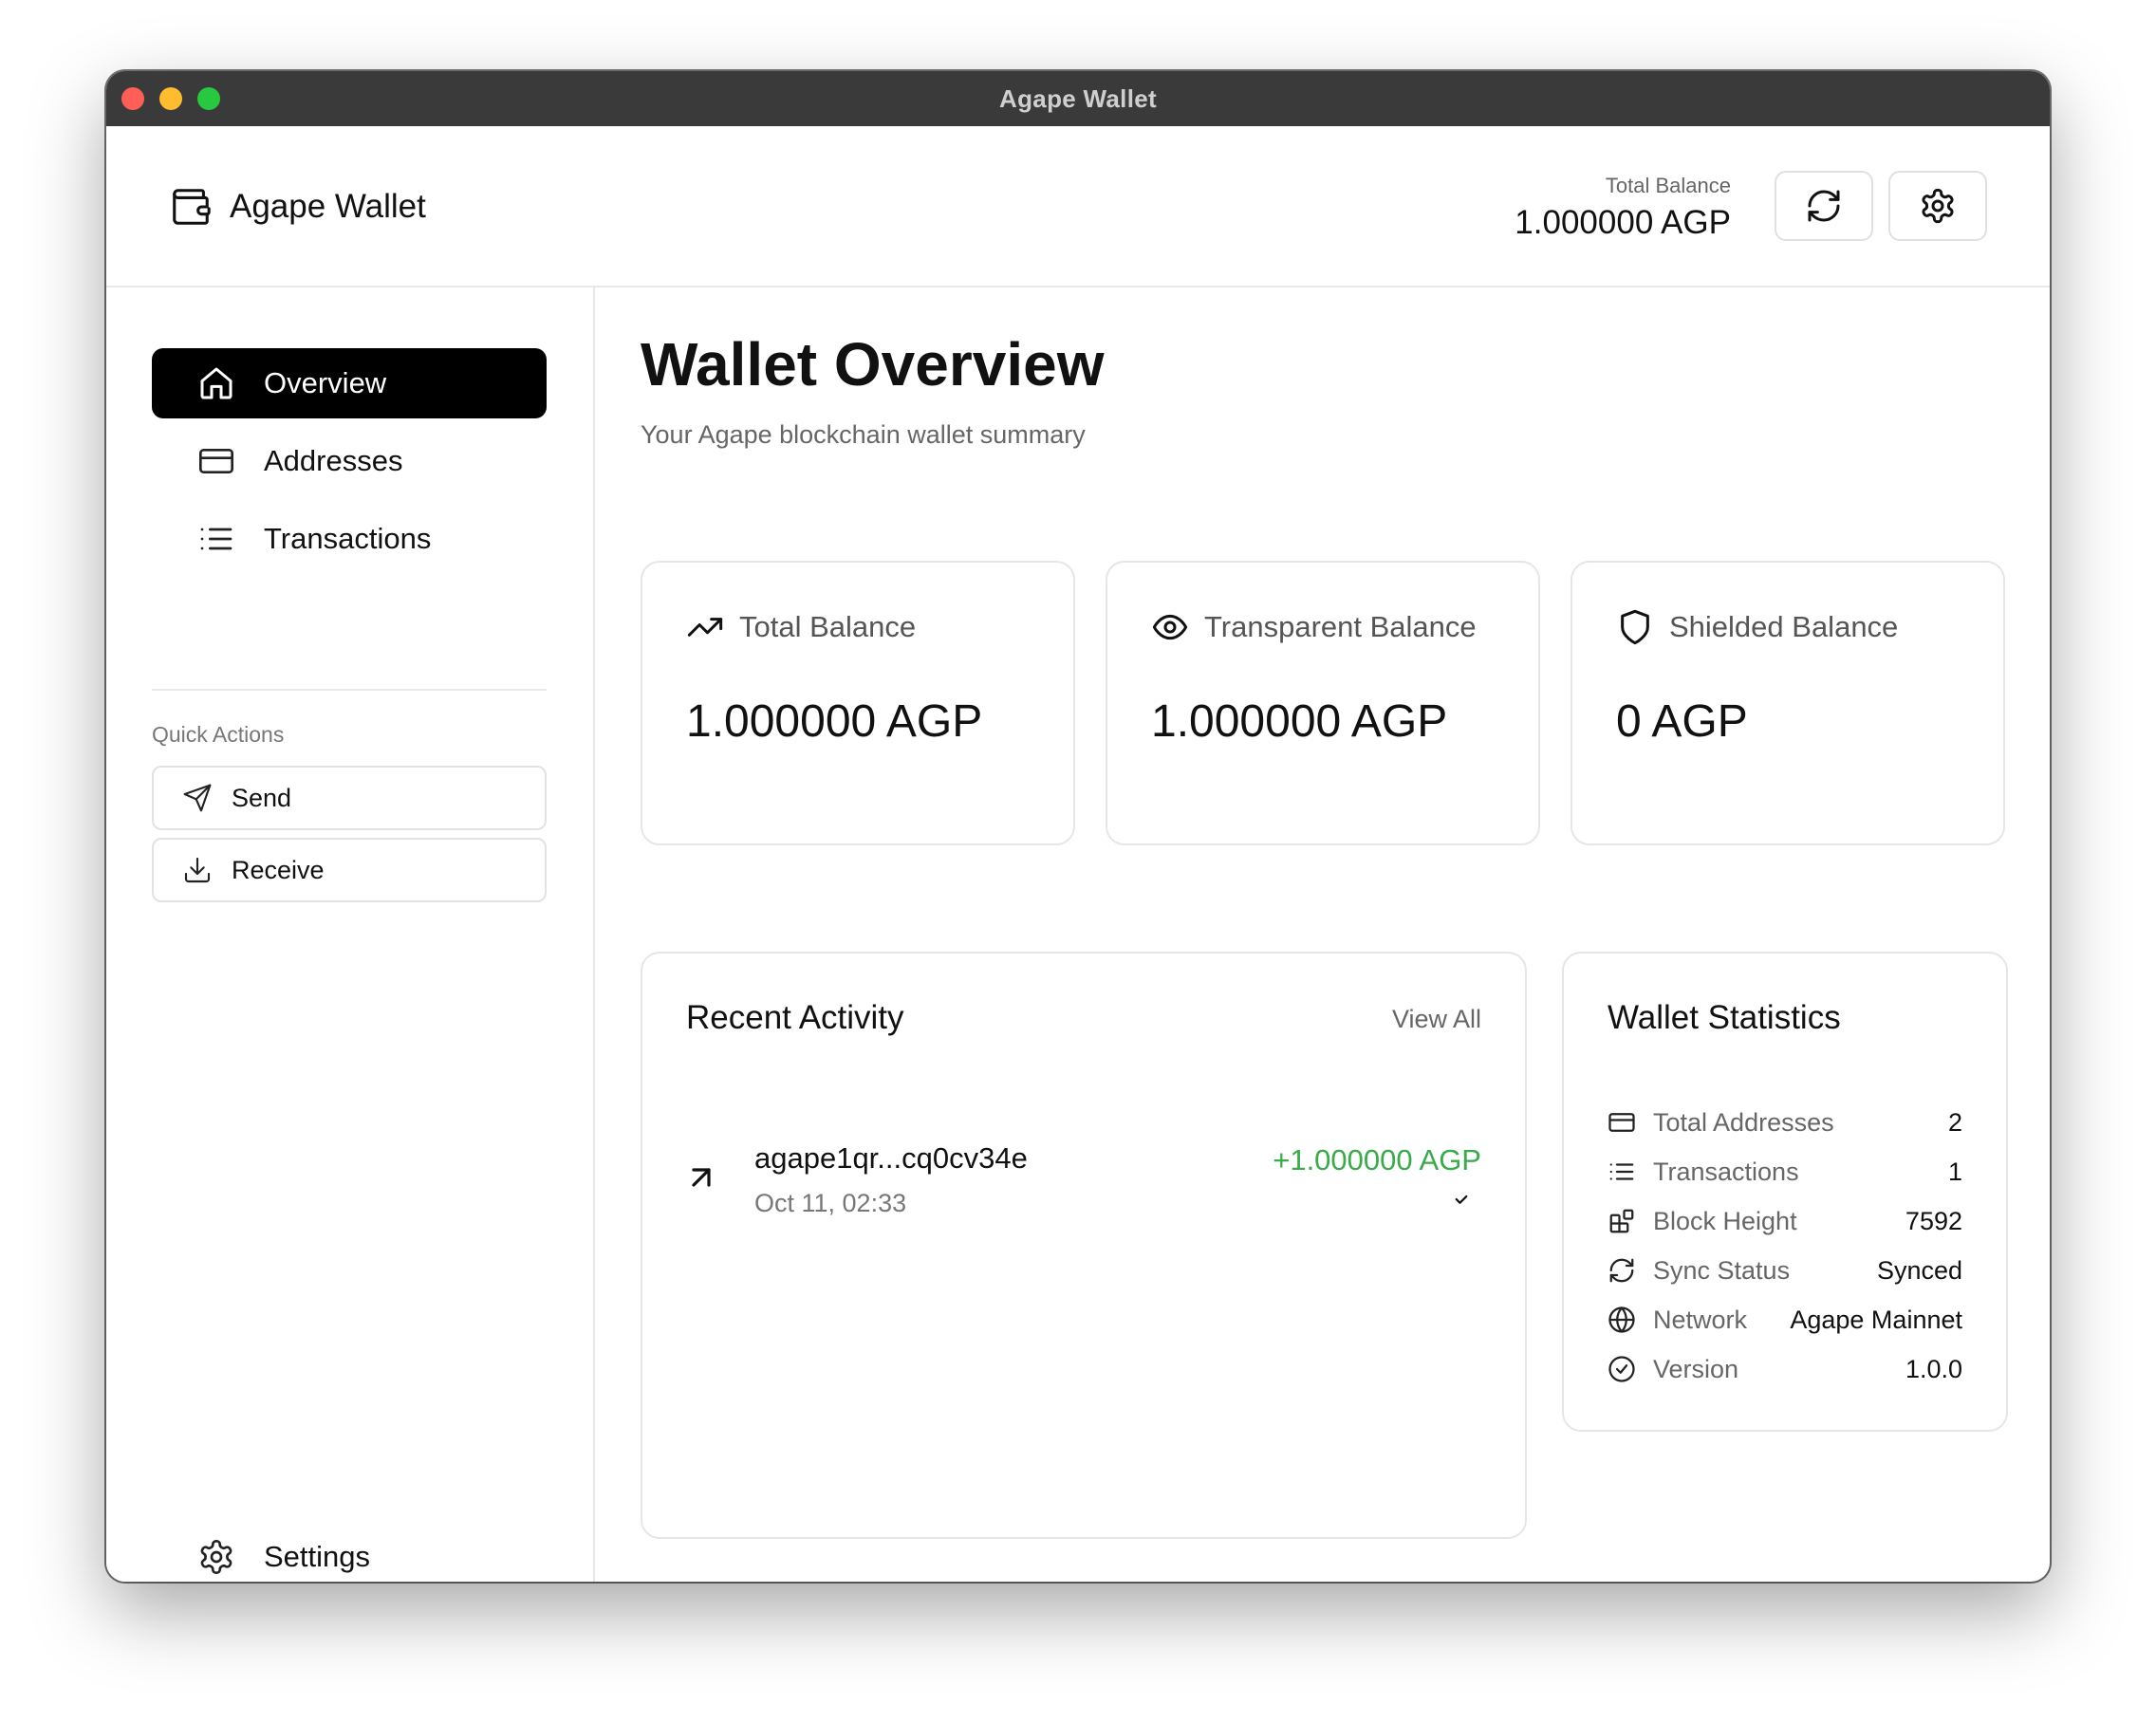 The width and height of the screenshot is (2156, 1723). What do you see at coordinates (1682, 721) in the screenshot?
I see `balance-value: 0 AGP` at bounding box center [1682, 721].